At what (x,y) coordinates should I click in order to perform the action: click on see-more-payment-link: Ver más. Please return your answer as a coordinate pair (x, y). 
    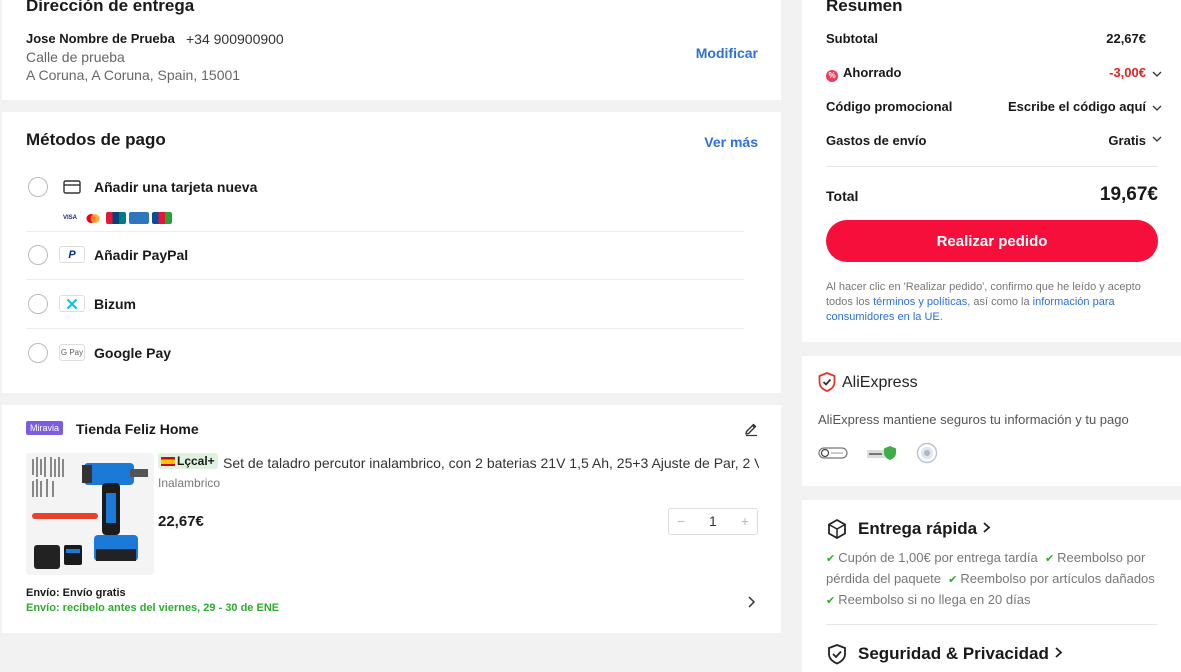
    Looking at the image, I should click on (731, 142).